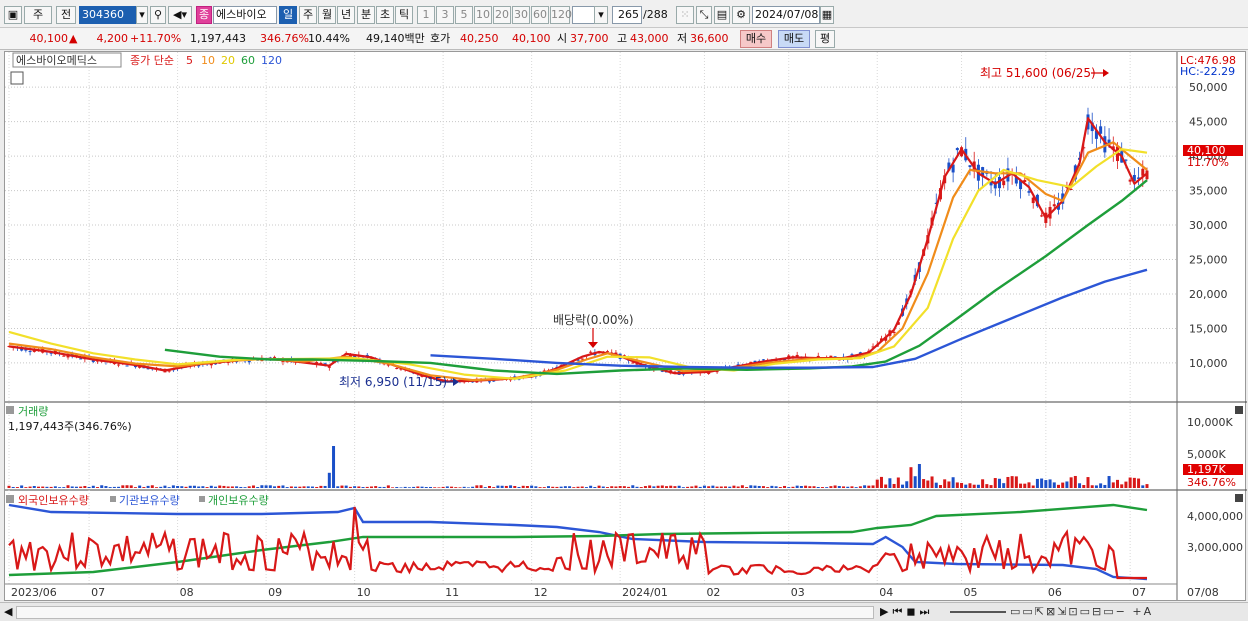 This screenshot has width=1248, height=621. What do you see at coordinates (346, 15) in the screenshot?
I see `period-year: 년` at bounding box center [346, 15].